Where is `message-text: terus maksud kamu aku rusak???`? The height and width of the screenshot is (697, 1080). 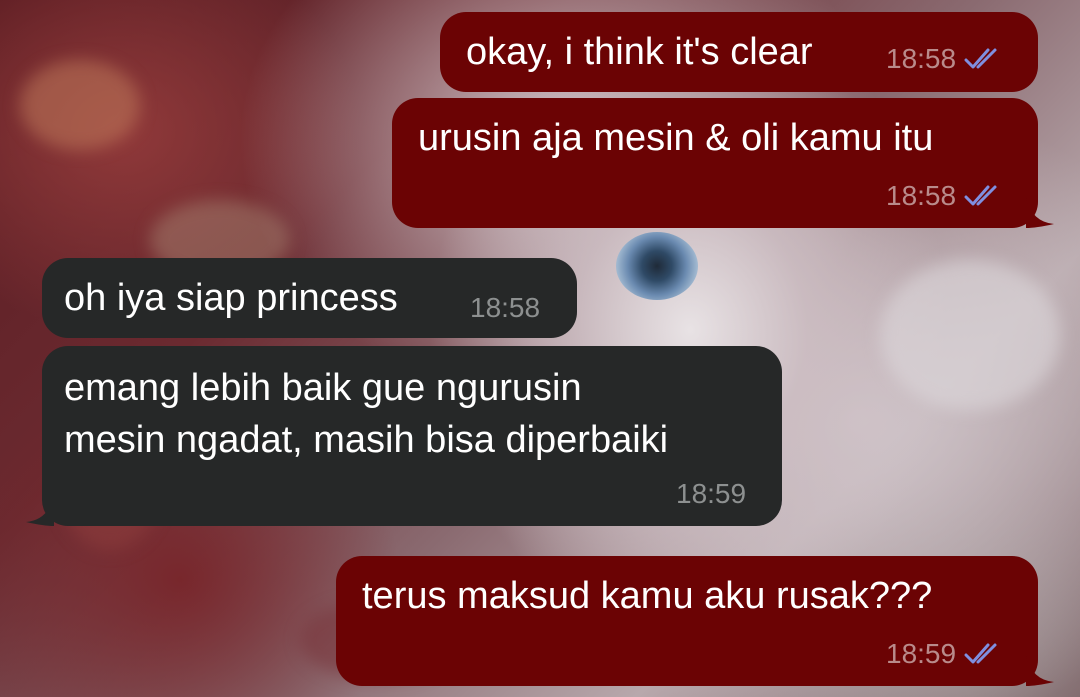 message-text: terus maksud kamu aku rusak??? is located at coordinates (647, 596).